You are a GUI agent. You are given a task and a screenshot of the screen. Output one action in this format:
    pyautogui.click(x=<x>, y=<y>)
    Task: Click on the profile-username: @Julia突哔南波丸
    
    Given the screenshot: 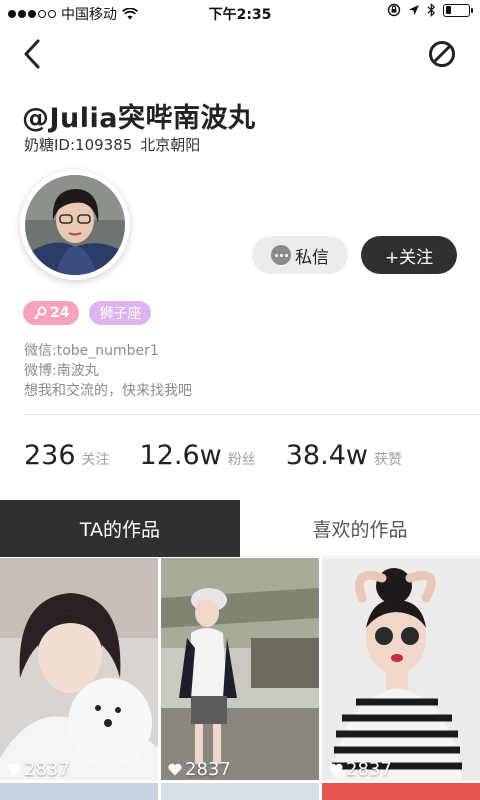 What is the action you would take?
    pyautogui.click(x=139, y=118)
    